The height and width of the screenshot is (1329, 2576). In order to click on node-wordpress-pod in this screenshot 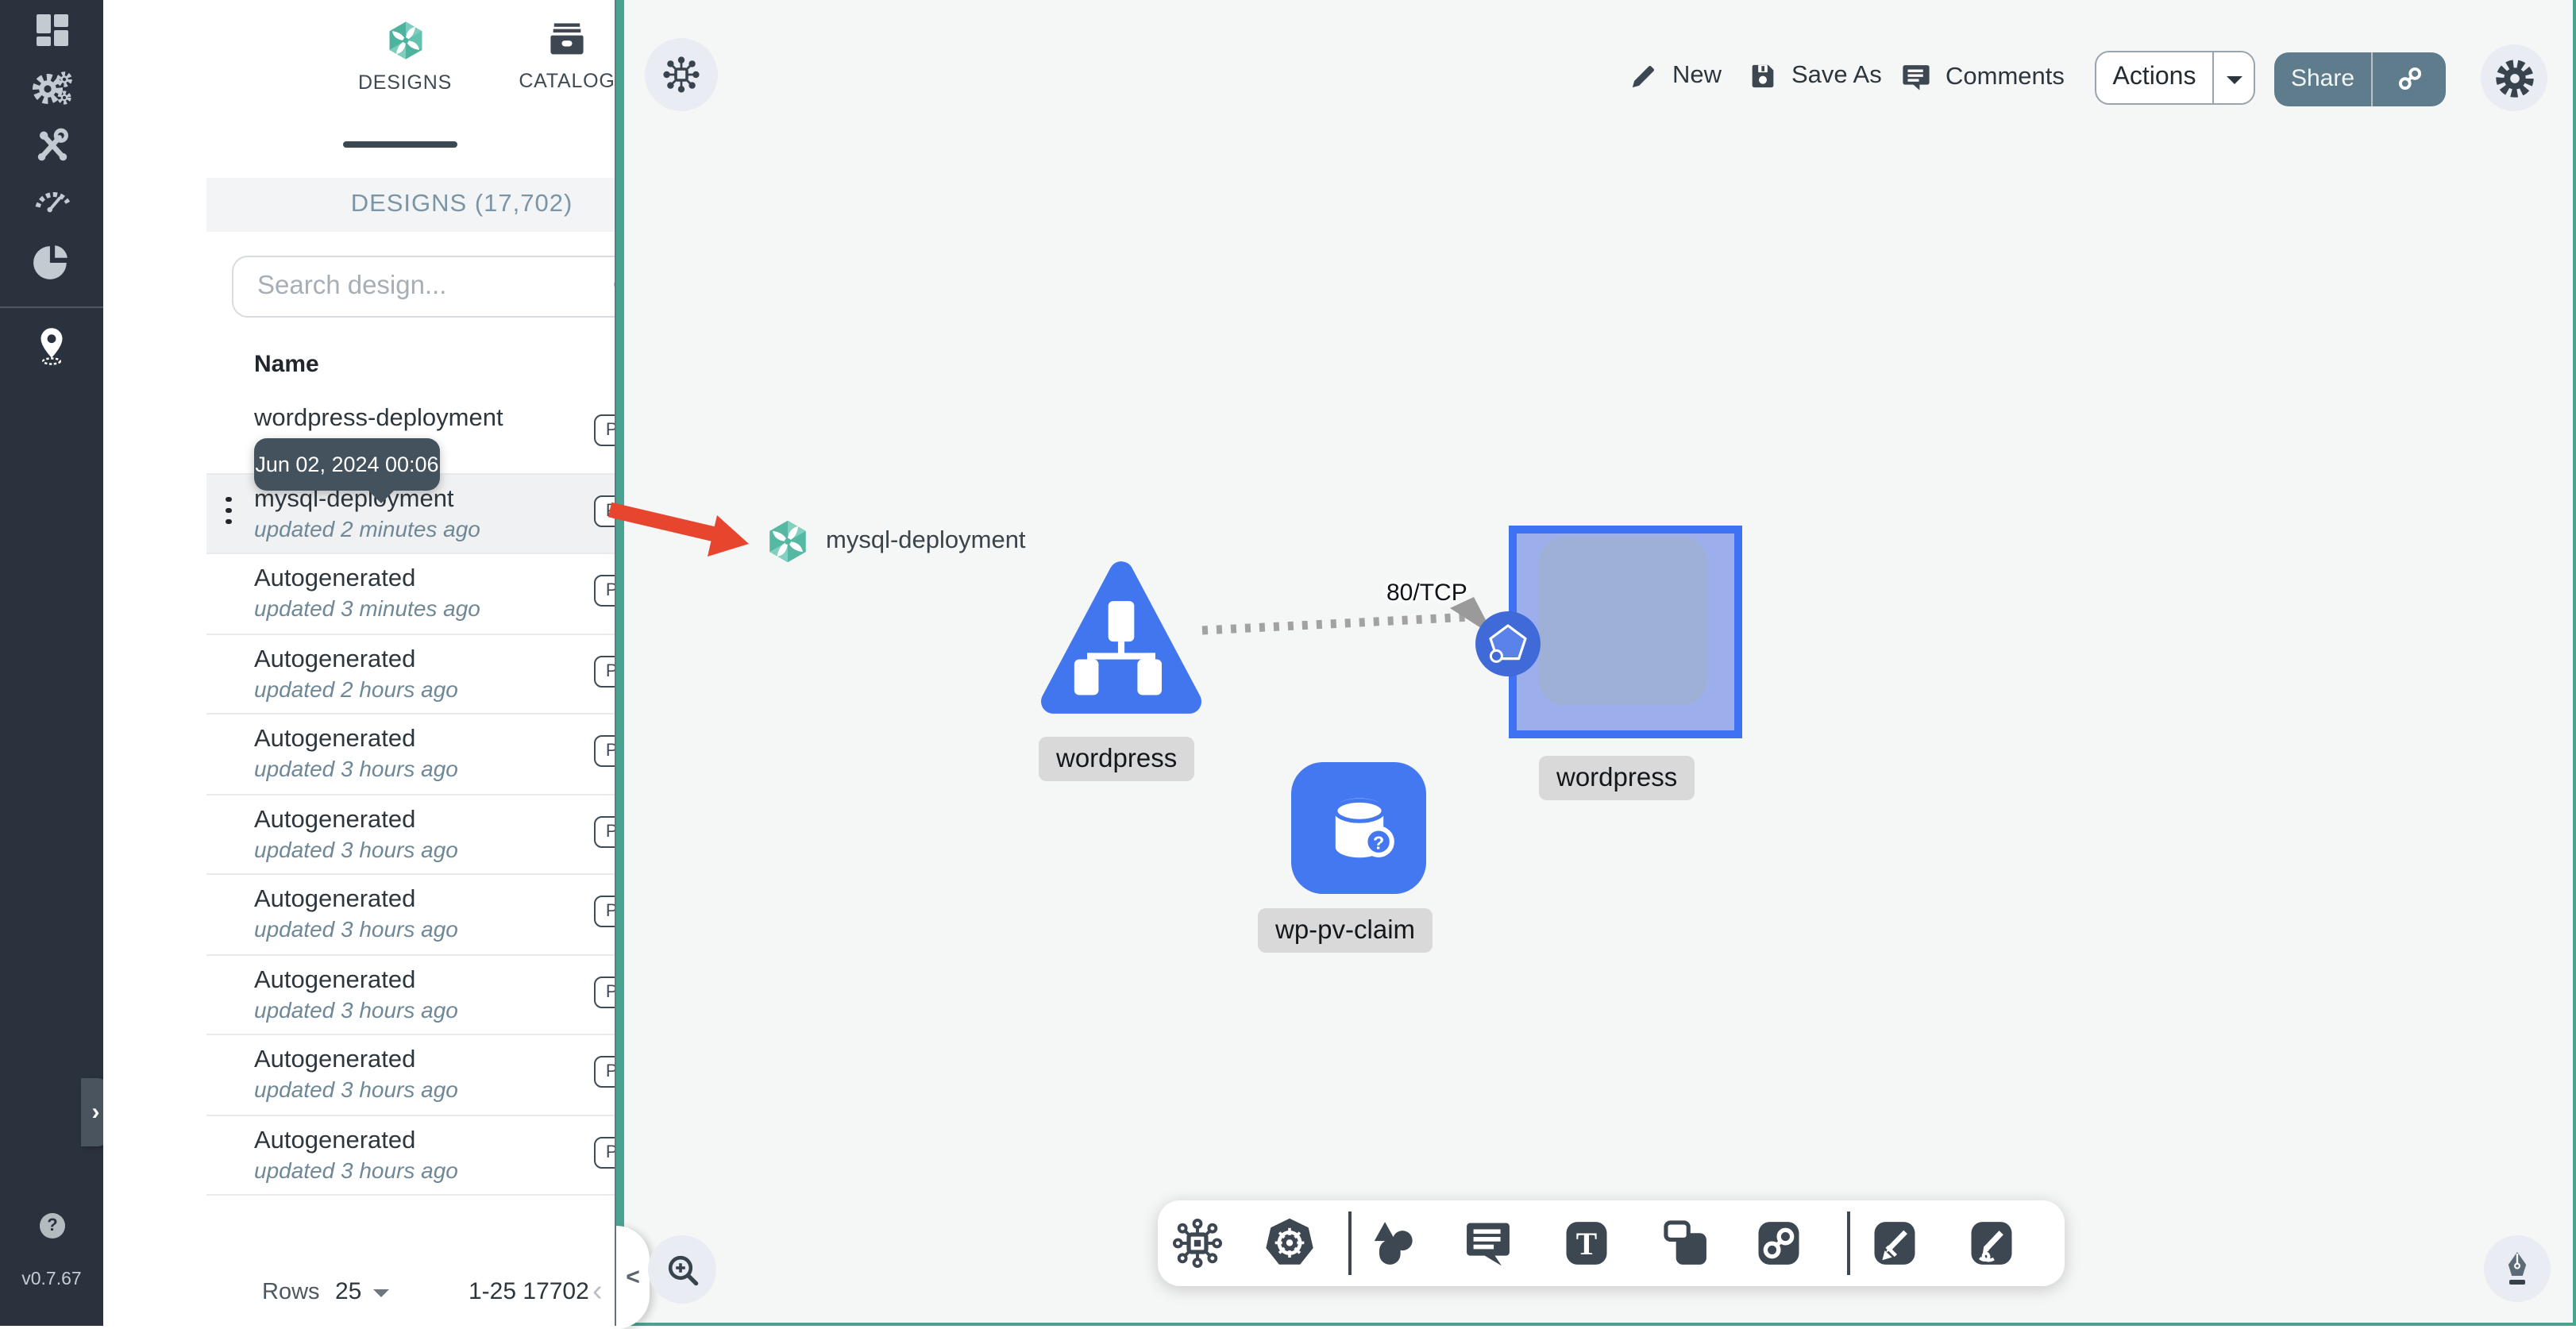, I will do `click(1624, 632)`.